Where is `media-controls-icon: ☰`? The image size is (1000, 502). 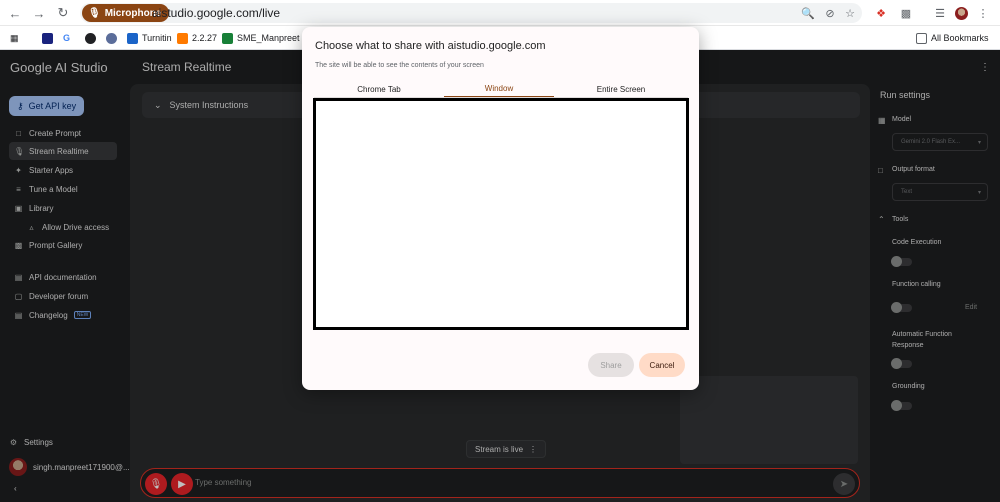
media-controls-icon: ☰ is located at coordinates (940, 13).